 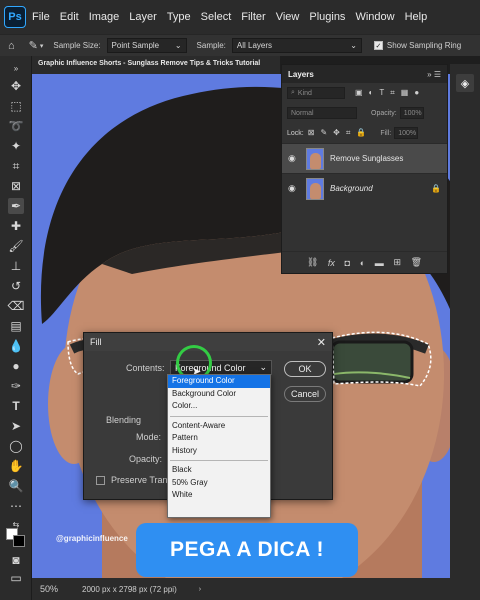 I want to click on zoom-level: 50%, so click(x=49, y=589).